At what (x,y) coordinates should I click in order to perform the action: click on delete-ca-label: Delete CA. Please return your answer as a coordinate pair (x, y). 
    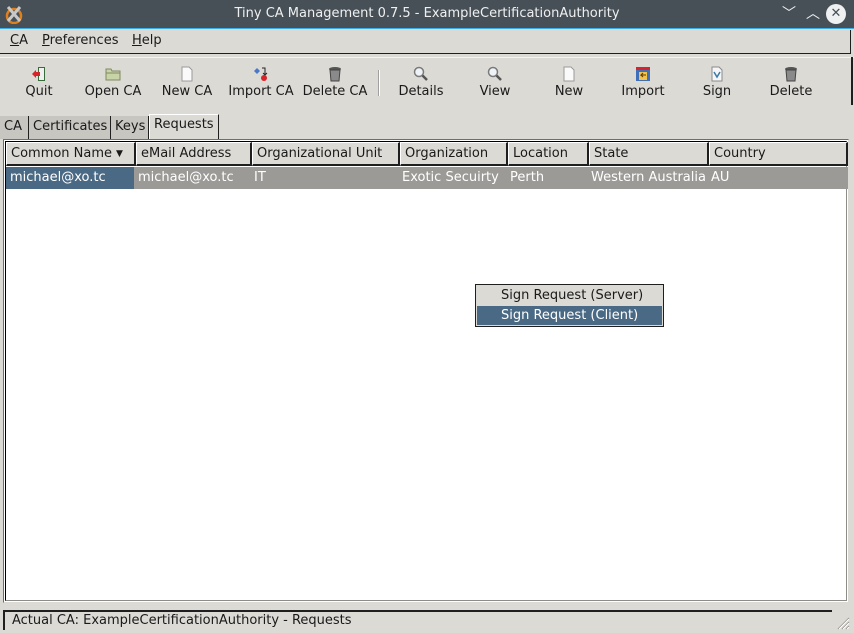
    Looking at the image, I should click on (335, 91).